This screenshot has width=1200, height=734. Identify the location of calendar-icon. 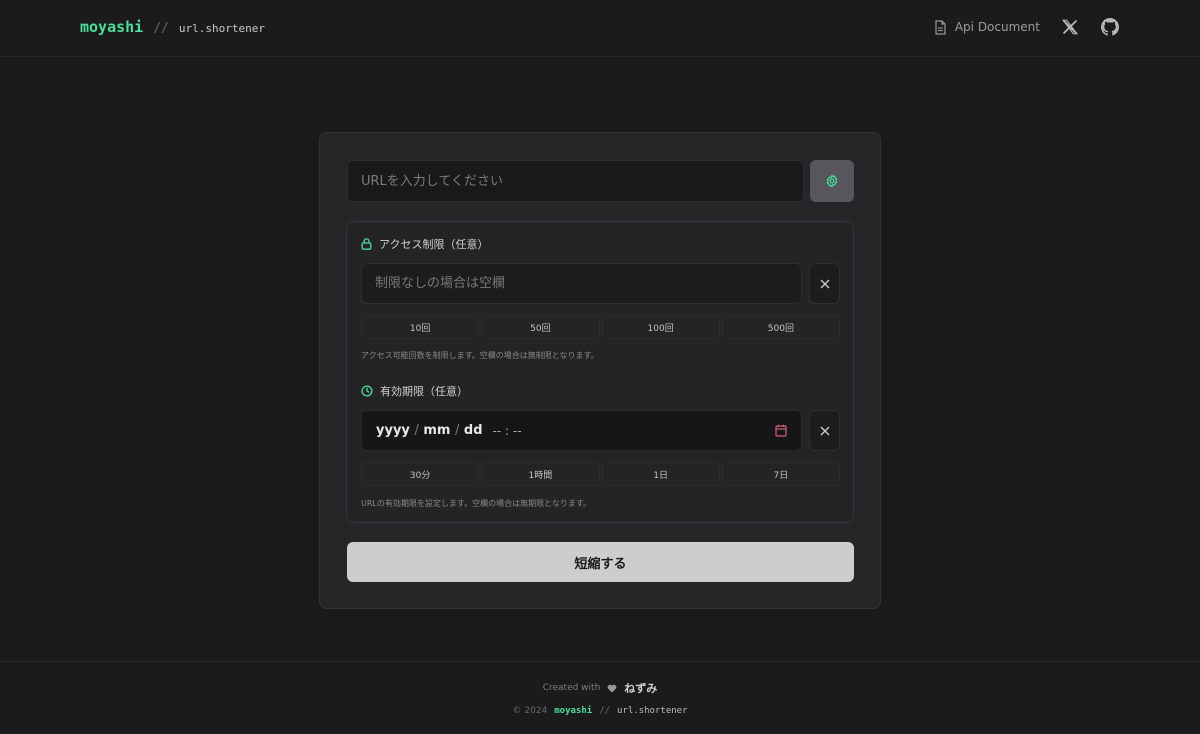
(781, 430).